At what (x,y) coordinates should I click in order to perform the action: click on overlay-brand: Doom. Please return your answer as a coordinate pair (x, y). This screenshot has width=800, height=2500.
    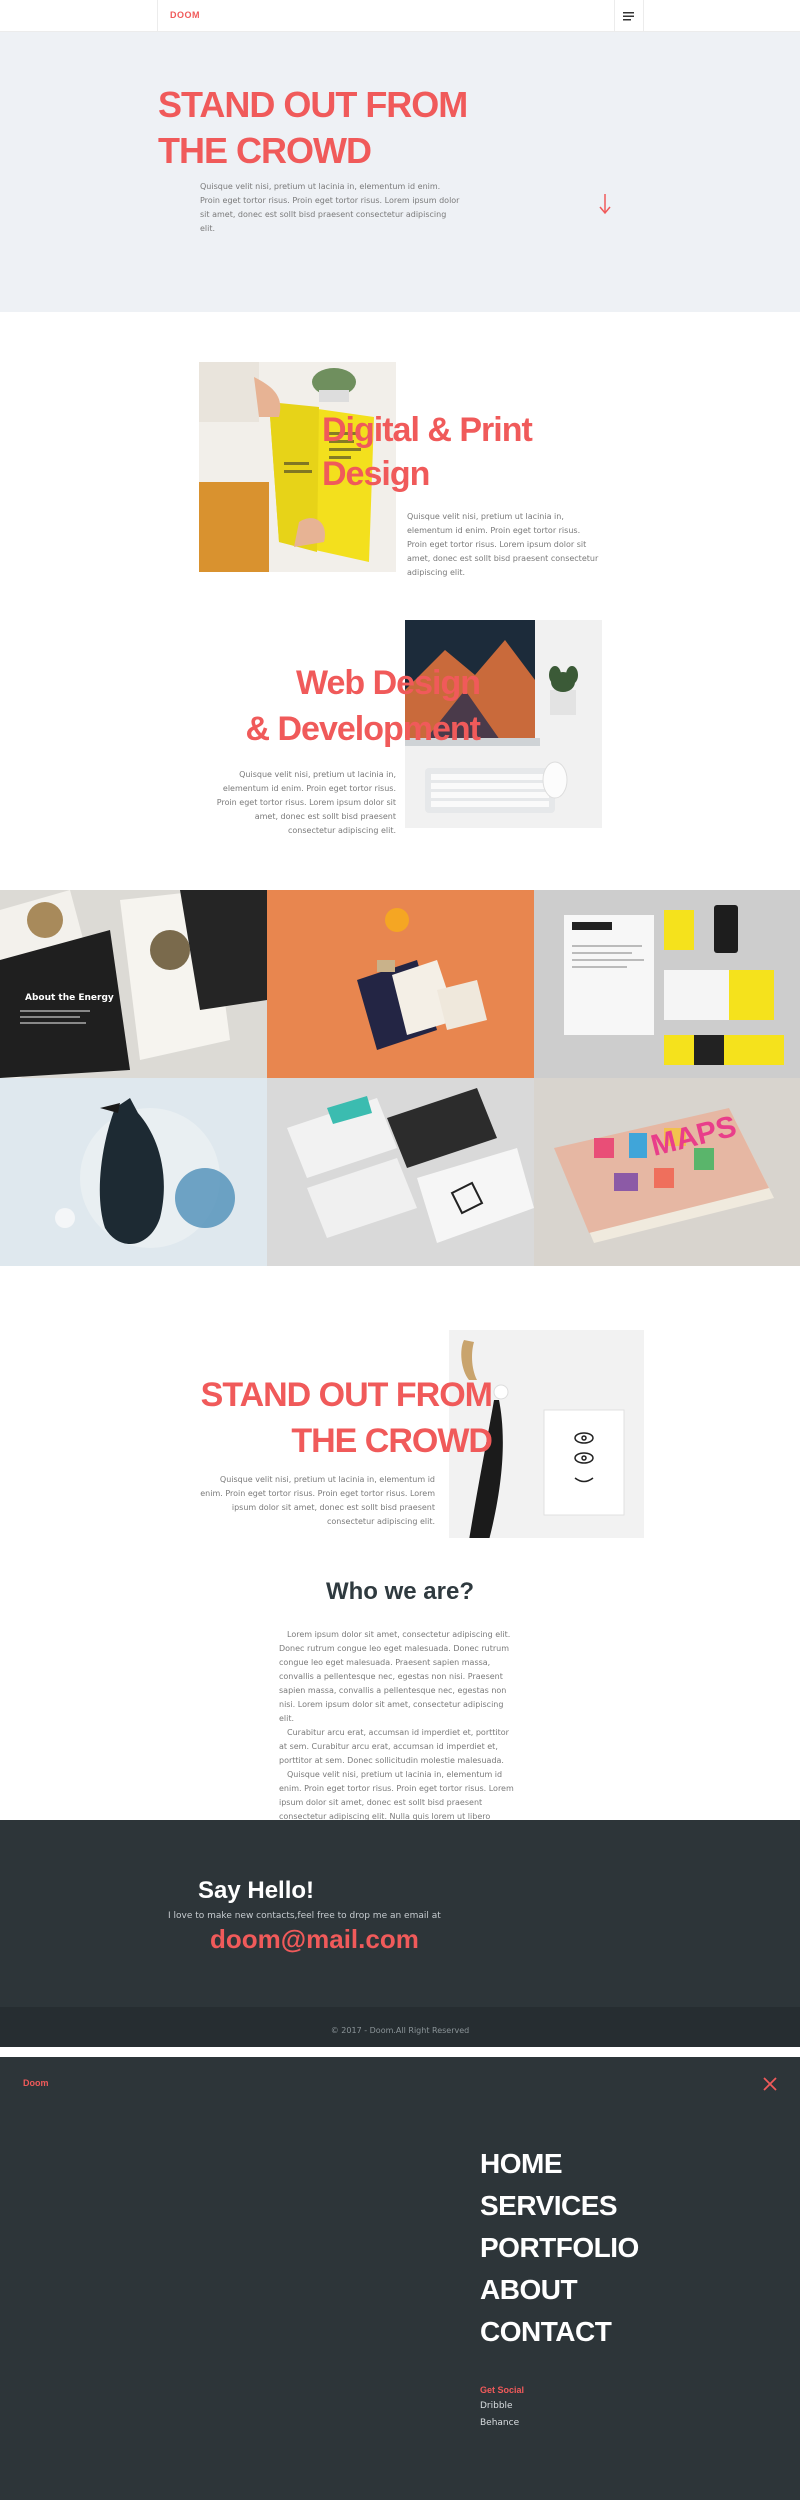
    Looking at the image, I should click on (36, 2083).